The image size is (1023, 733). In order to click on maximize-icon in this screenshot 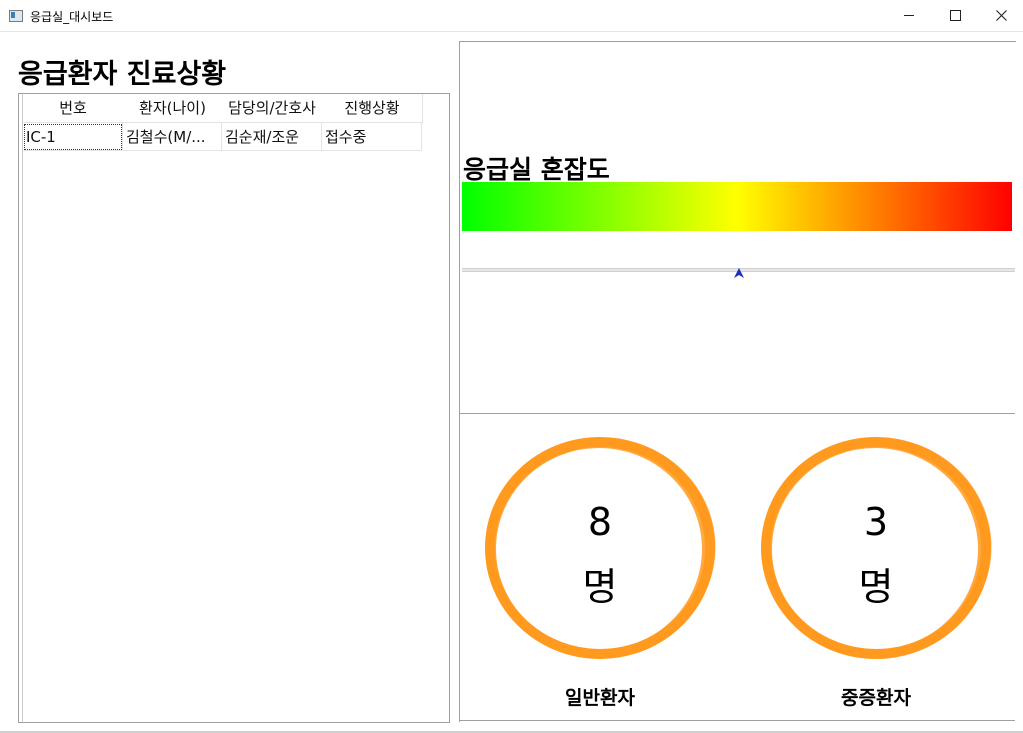, I will do `click(955, 15)`.